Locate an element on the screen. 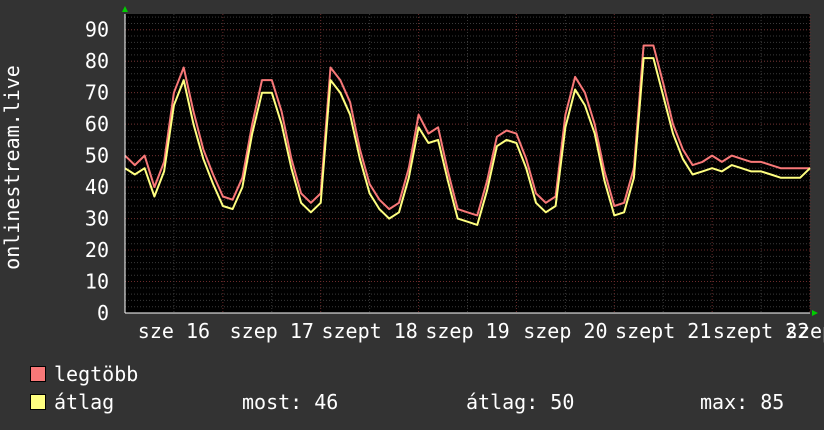  legend-swatch-atlag is located at coordinates (38, 402).